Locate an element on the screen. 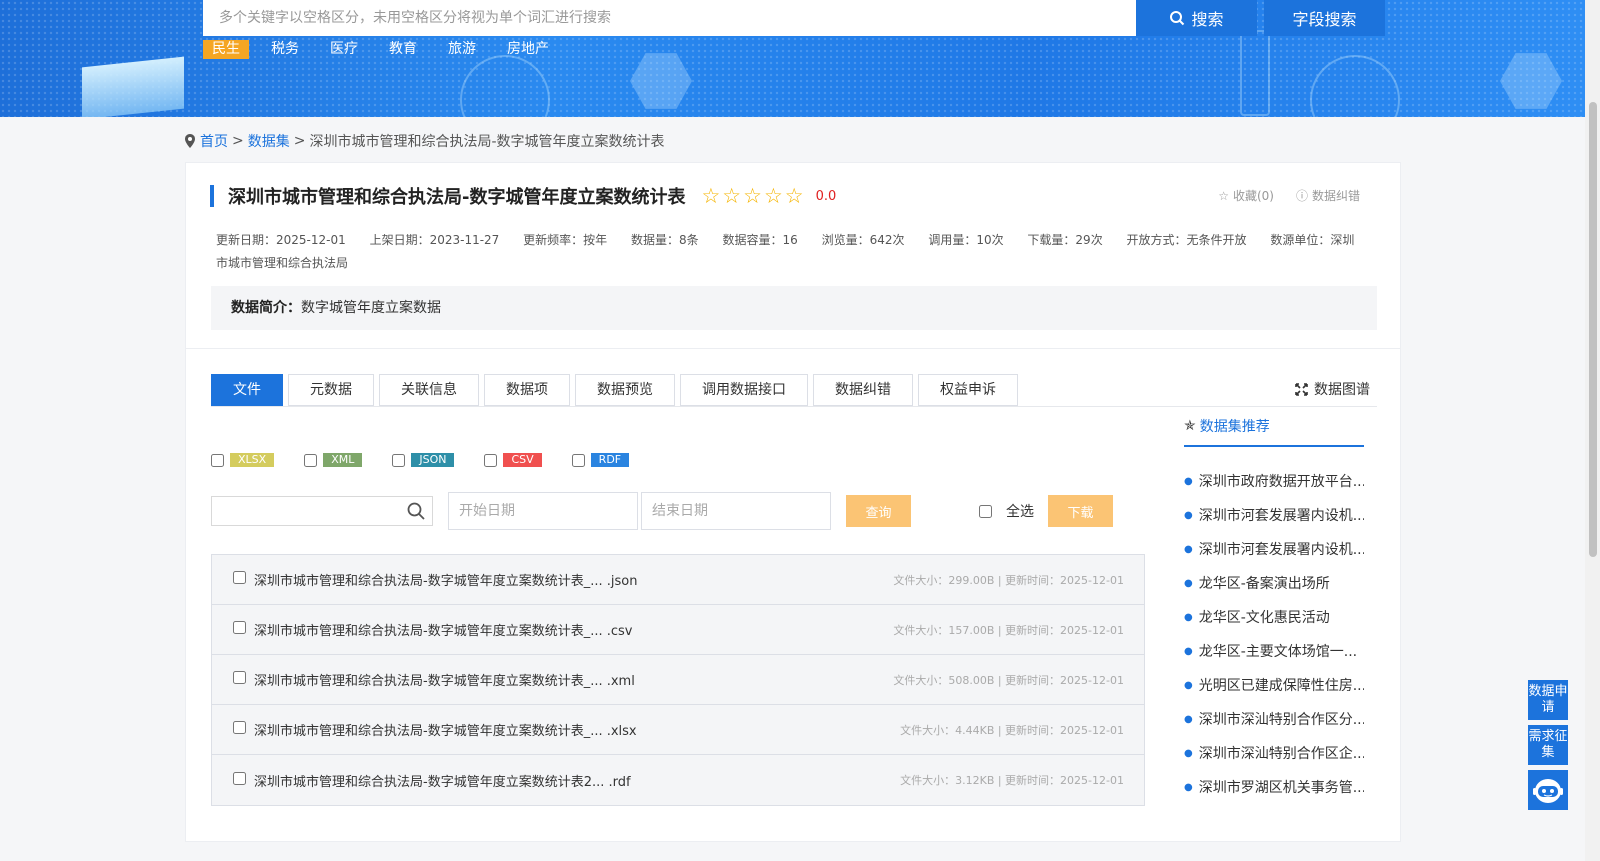 This screenshot has height=861, width=1600. format-checkbox-json is located at coordinates (399, 460).